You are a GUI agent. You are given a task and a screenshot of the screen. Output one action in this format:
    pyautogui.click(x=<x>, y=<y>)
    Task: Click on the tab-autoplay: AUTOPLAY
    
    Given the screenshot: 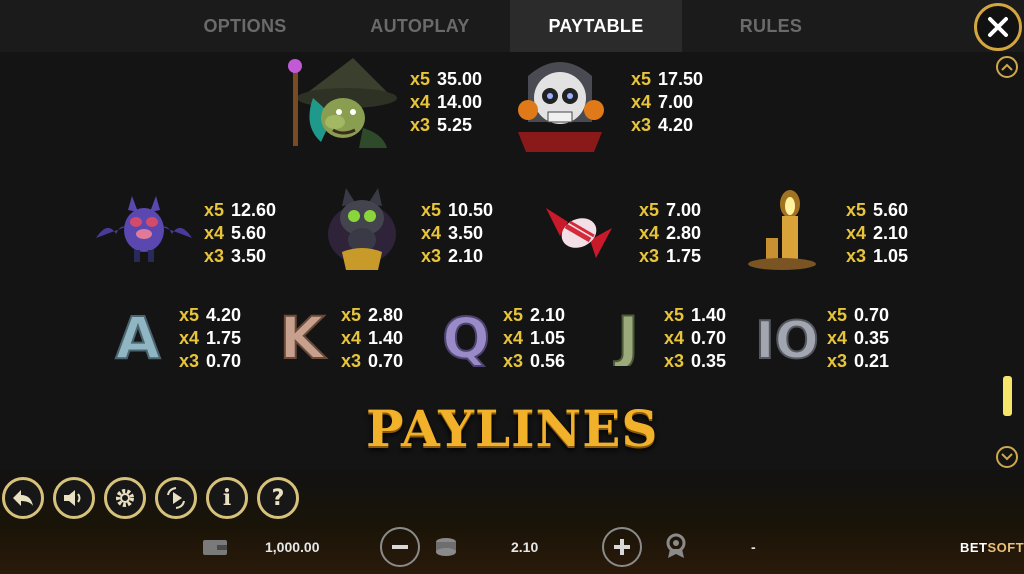 What is the action you would take?
    pyautogui.click(x=420, y=26)
    